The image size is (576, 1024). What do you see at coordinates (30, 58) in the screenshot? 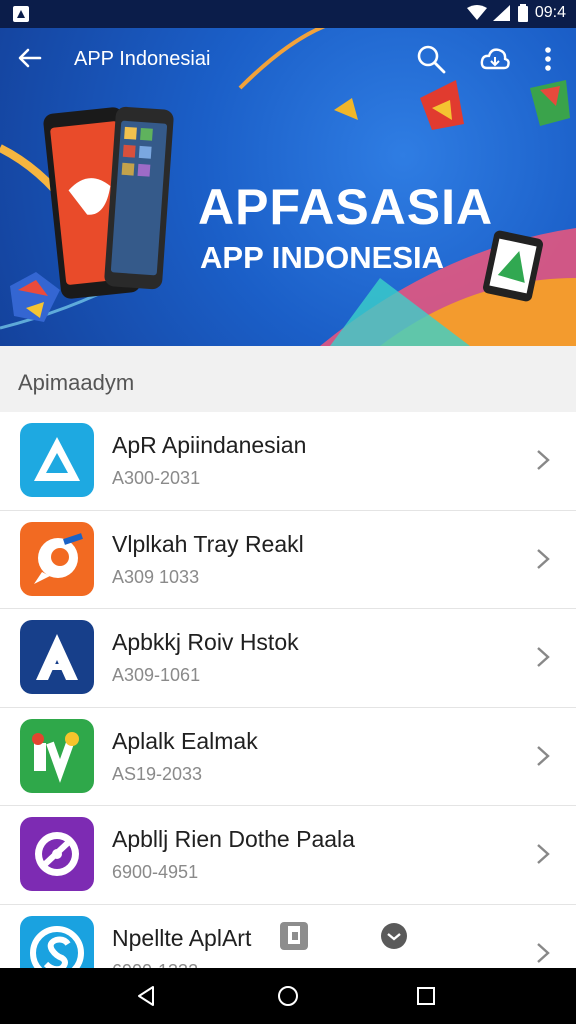
I see `back-arrow-icon` at bounding box center [30, 58].